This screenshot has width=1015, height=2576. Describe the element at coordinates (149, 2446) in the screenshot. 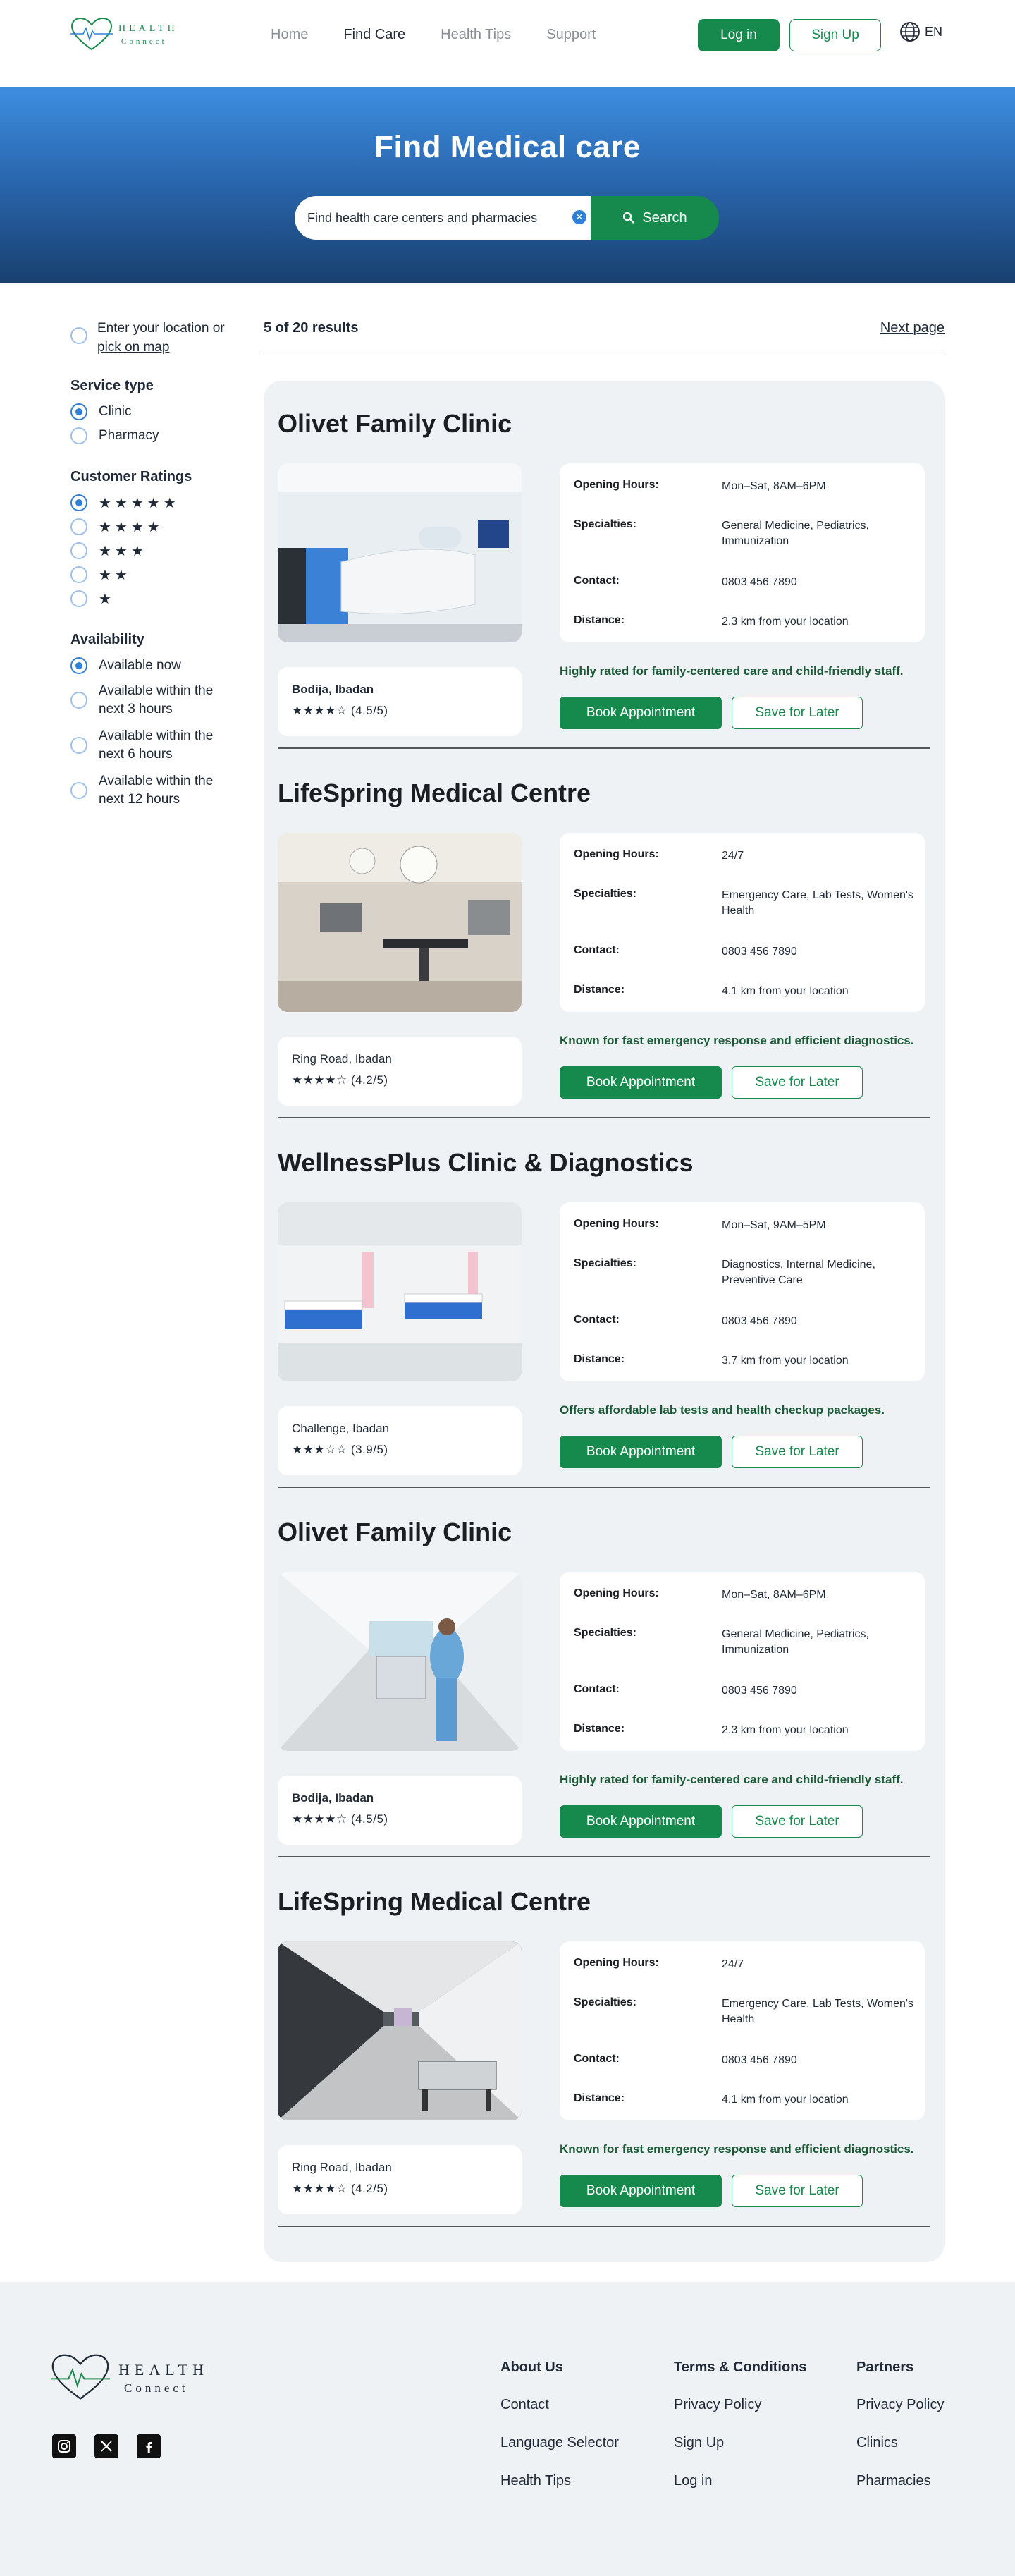

I see `facebook-icon` at that location.